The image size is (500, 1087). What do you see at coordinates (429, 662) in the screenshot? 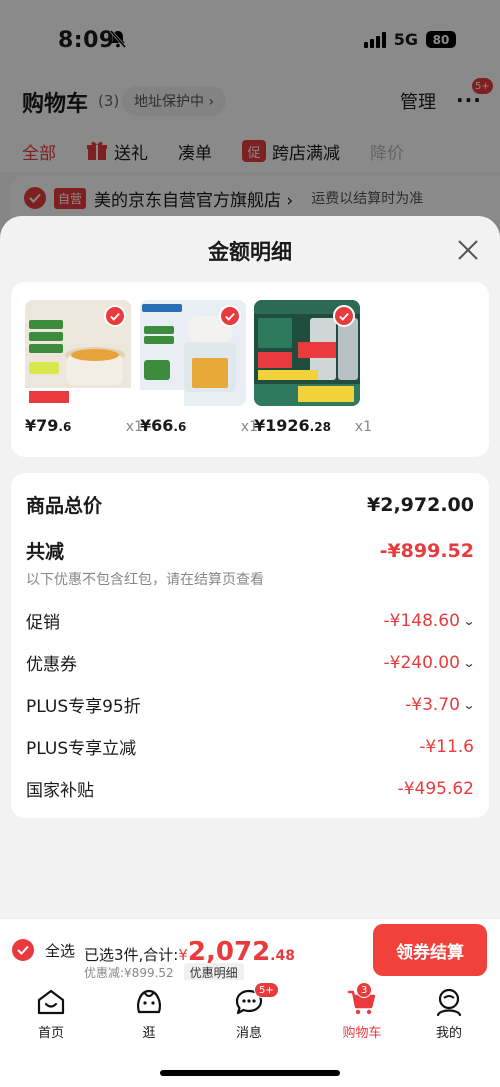
I see `discount-value: -¥240.00 ⌄` at bounding box center [429, 662].